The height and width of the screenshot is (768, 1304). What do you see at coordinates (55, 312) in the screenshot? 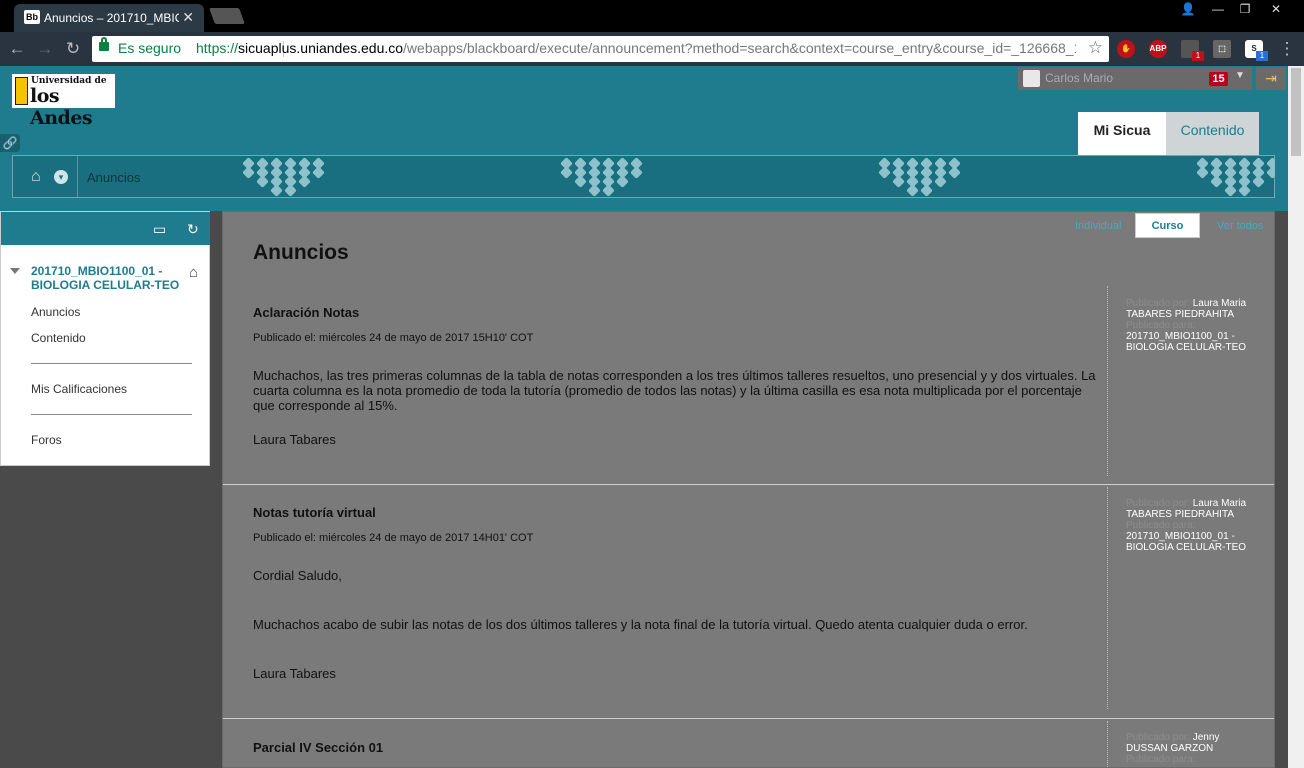
I see `menu-item-anuncios: Anuncios` at bounding box center [55, 312].